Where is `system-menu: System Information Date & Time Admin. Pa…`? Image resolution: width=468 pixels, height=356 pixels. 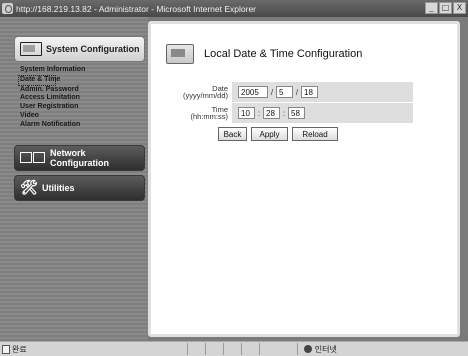
system-menu: System Information Date & Time Admin. Pa… is located at coordinates (51, 98).